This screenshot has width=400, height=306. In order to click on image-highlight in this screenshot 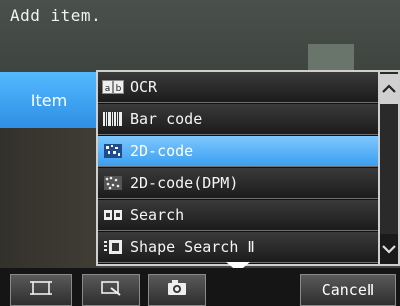, I will do `click(331, 57)`.